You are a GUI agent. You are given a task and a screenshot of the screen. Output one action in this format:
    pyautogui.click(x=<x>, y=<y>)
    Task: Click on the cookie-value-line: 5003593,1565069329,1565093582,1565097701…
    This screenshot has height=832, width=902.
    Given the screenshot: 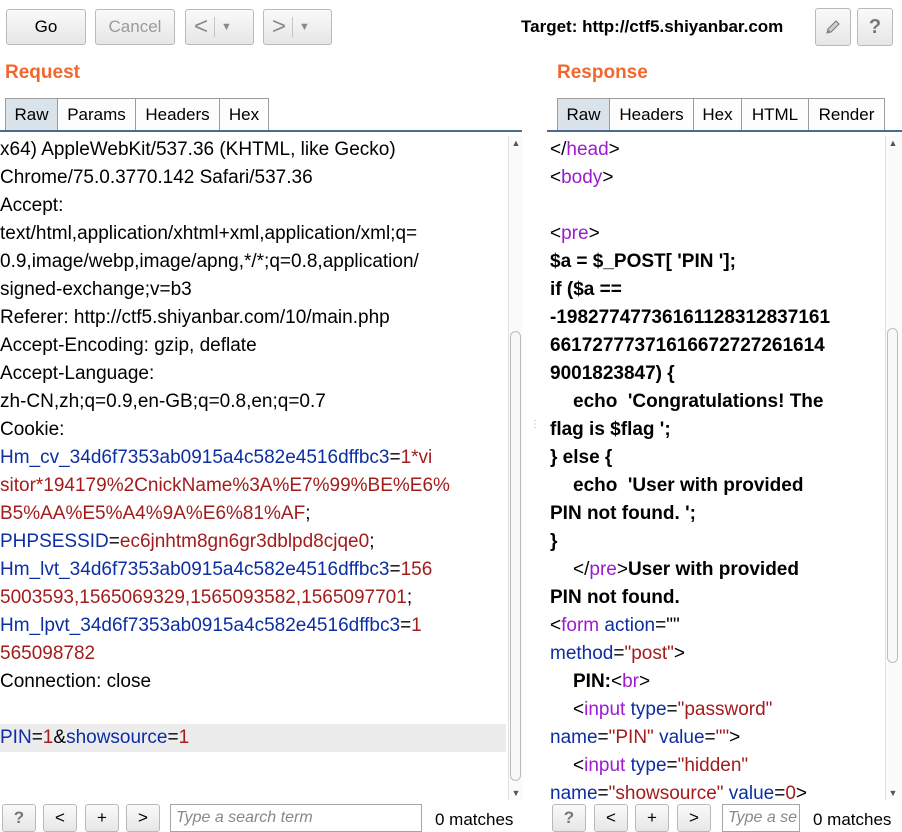 What is the action you would take?
    pyautogui.click(x=206, y=597)
    